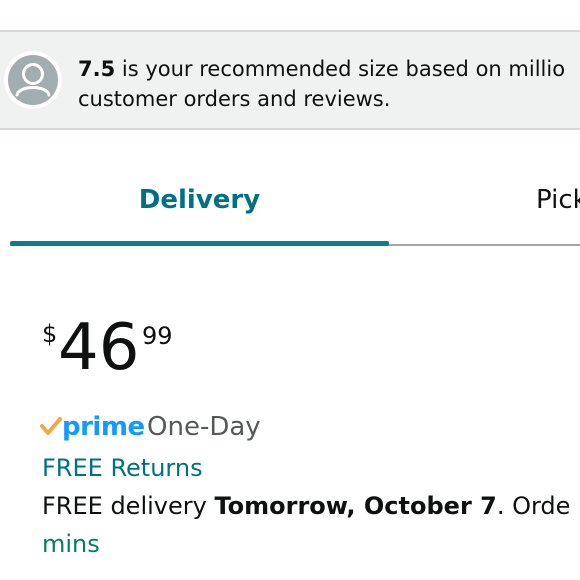  What do you see at coordinates (558, 189) in the screenshot?
I see `tab-pickup: Pick` at bounding box center [558, 189].